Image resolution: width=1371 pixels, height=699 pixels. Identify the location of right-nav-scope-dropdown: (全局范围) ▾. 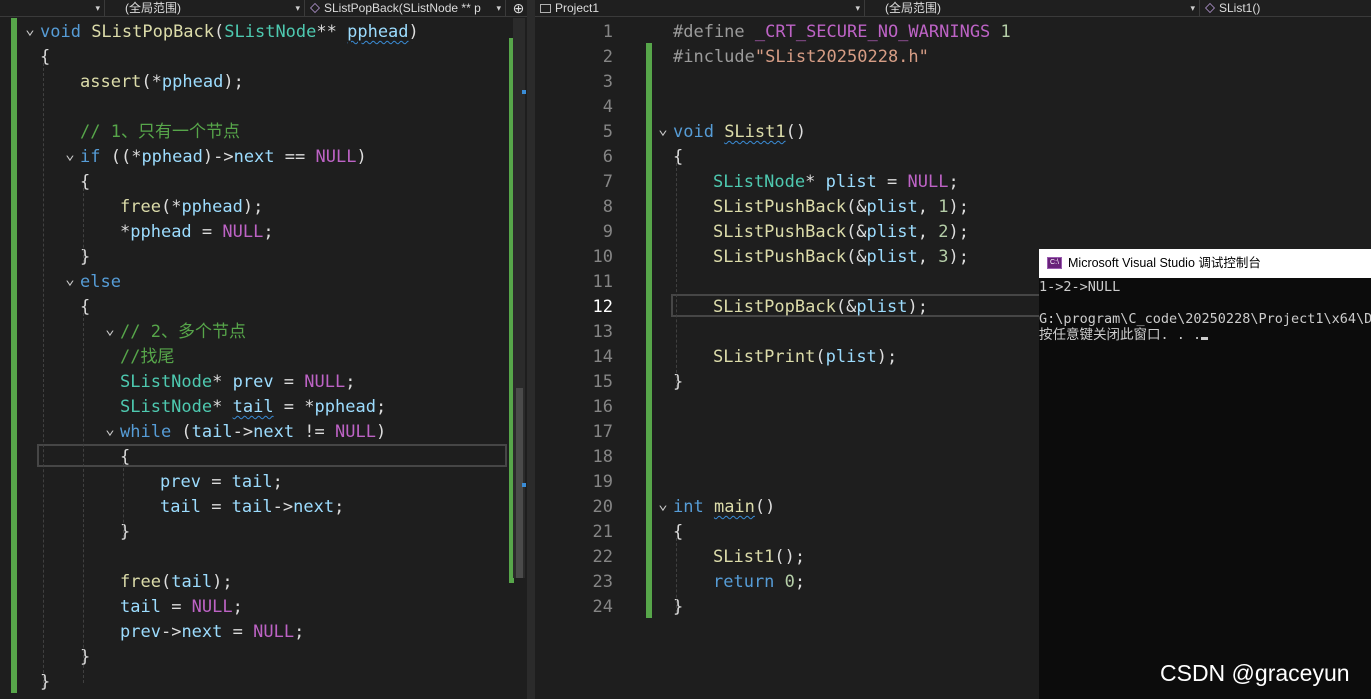
(1032, 8).